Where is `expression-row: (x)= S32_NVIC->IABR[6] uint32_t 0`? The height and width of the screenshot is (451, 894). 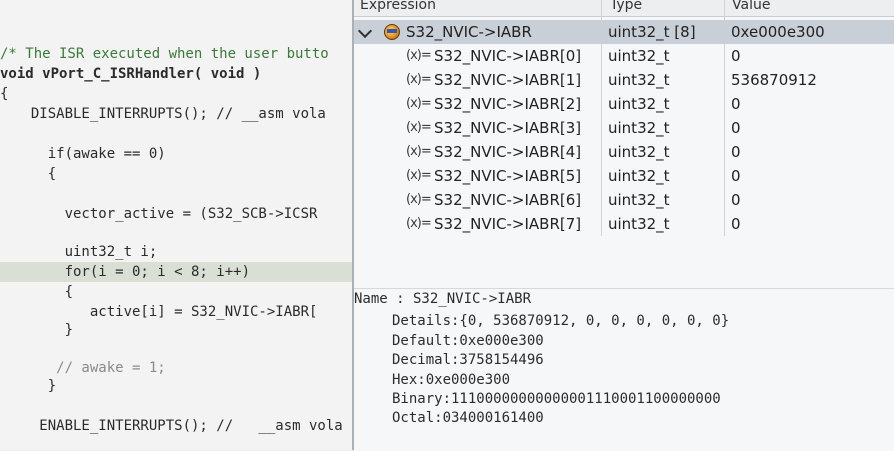 expression-row: (x)= S32_NVIC->IABR[6] uint32_t 0 is located at coordinates (624, 200).